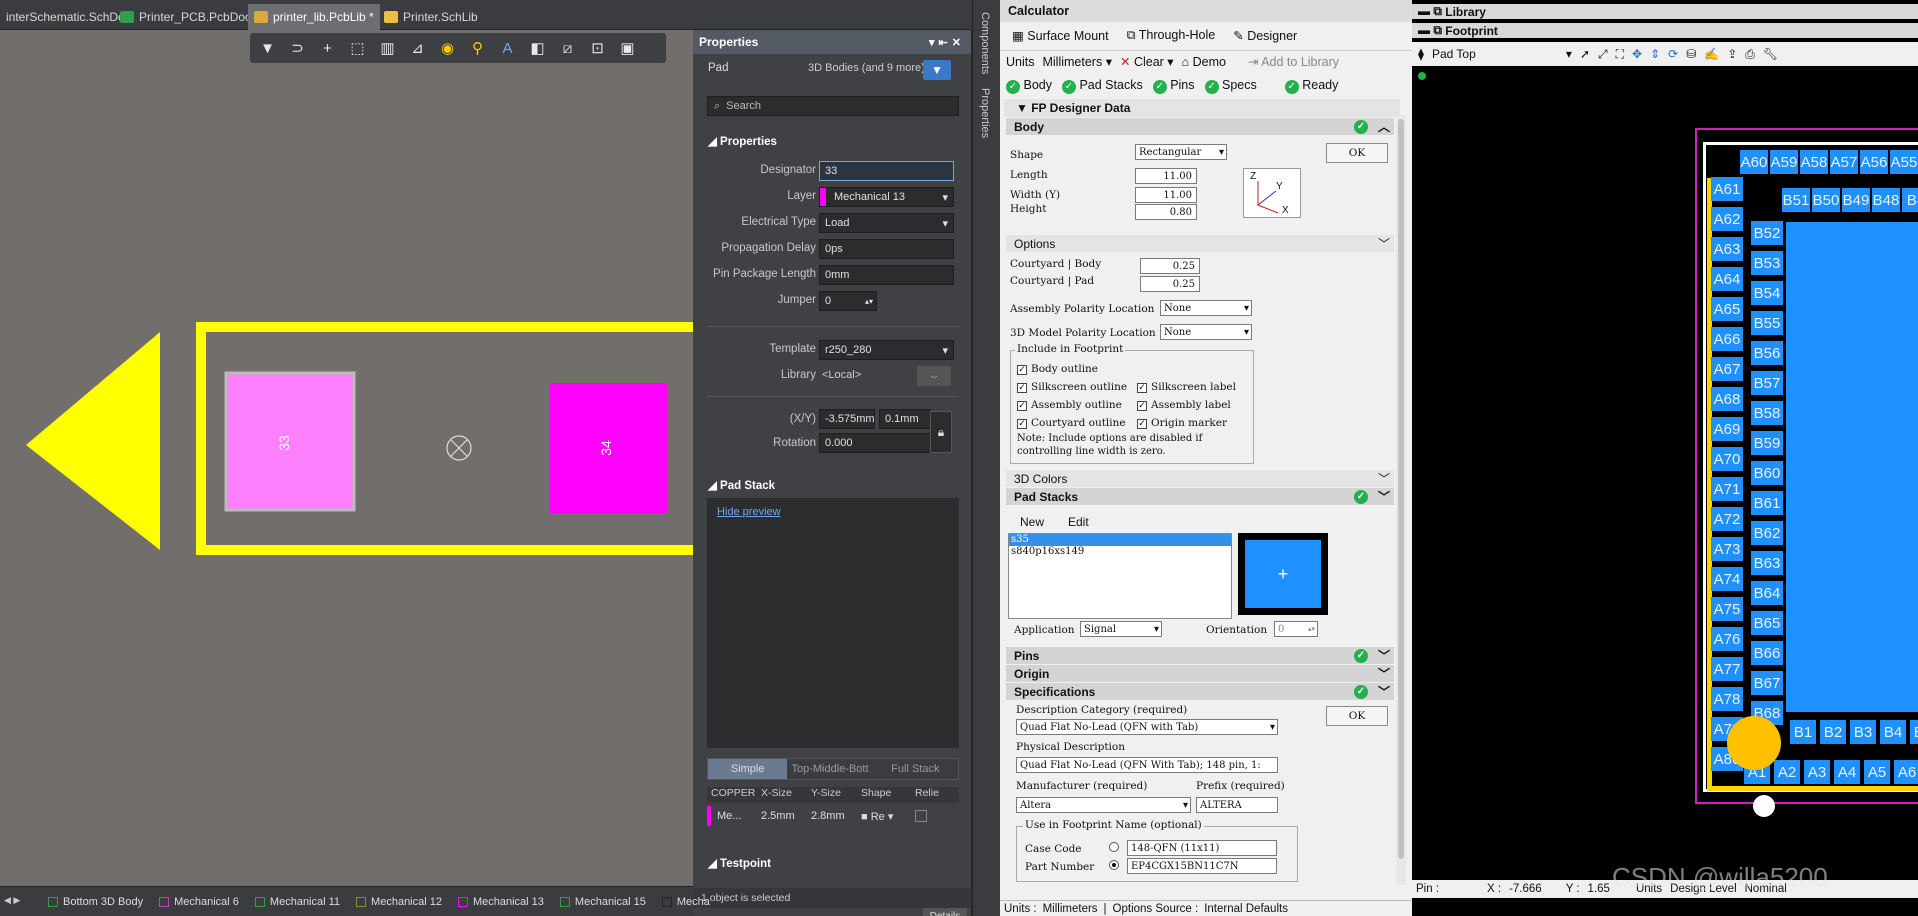  What do you see at coordinates (1206, 332) in the screenshot?
I see `model-polarity-select: None ▾` at bounding box center [1206, 332].